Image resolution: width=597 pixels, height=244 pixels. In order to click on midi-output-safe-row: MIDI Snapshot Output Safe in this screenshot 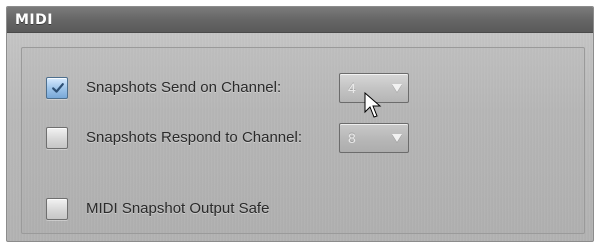, I will do `click(303, 209)`.